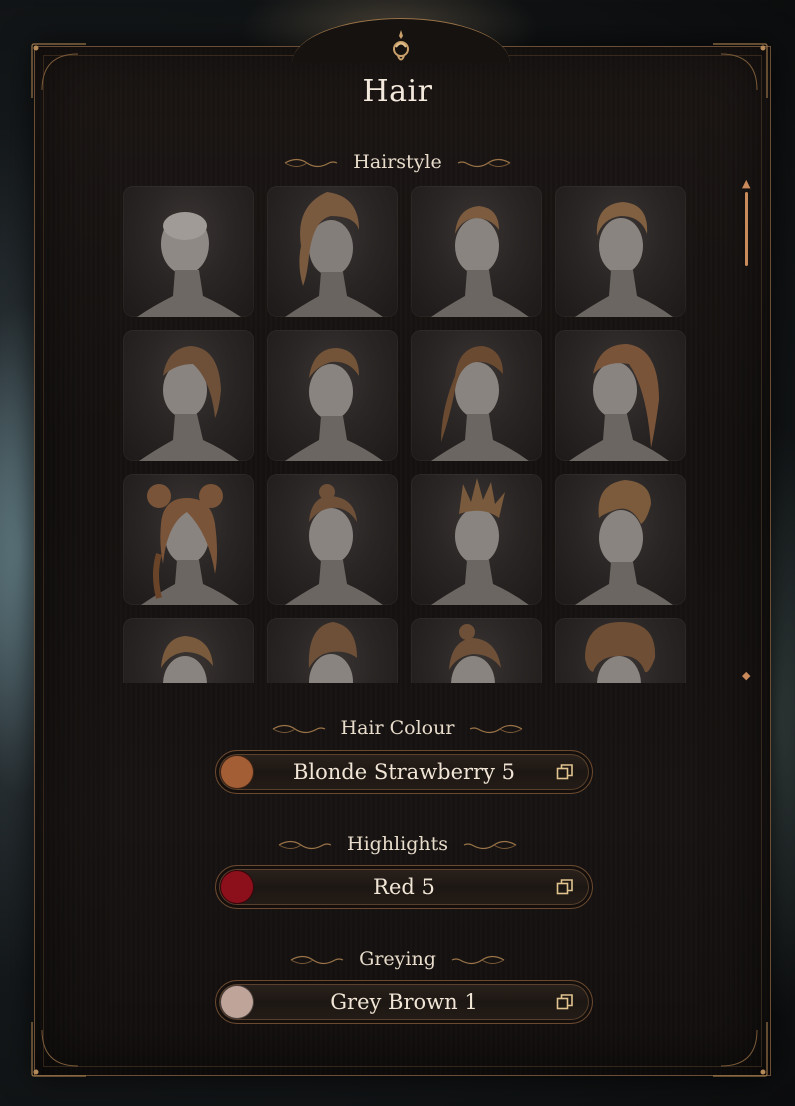 This screenshot has width=795, height=1106. Describe the element at coordinates (747, 430) in the screenshot. I see `hairstyle-scrollbar: ▲ ◆` at that location.